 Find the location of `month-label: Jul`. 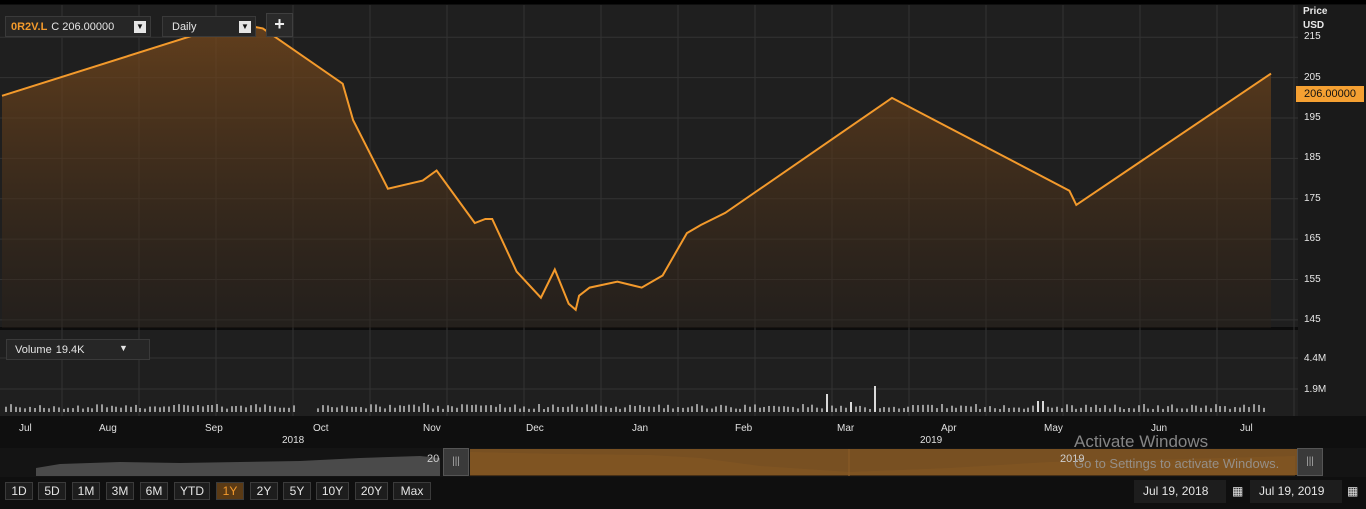

month-label: Jul is located at coordinates (25, 428).